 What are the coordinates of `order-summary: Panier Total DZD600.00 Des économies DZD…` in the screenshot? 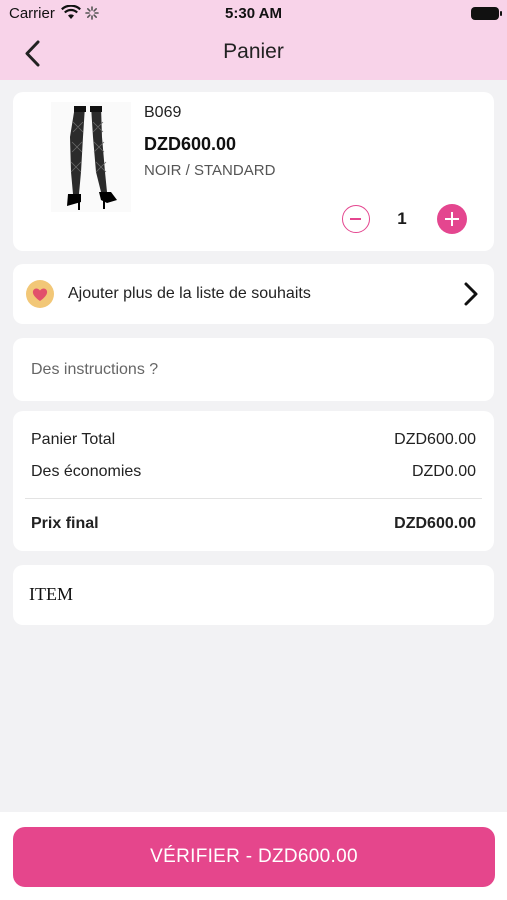 It's located at (253, 481).